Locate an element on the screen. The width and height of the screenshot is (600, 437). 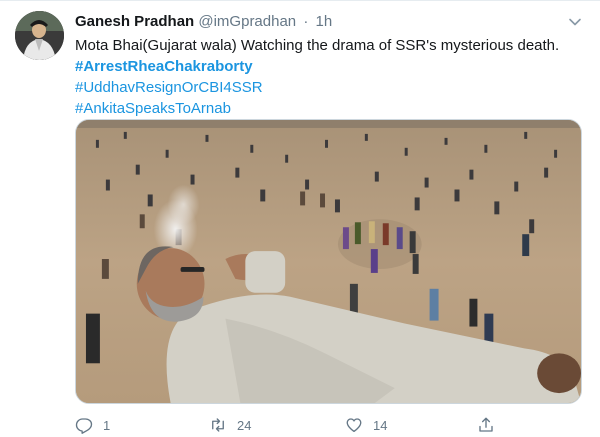
reply-button: 1 is located at coordinates (92, 425).